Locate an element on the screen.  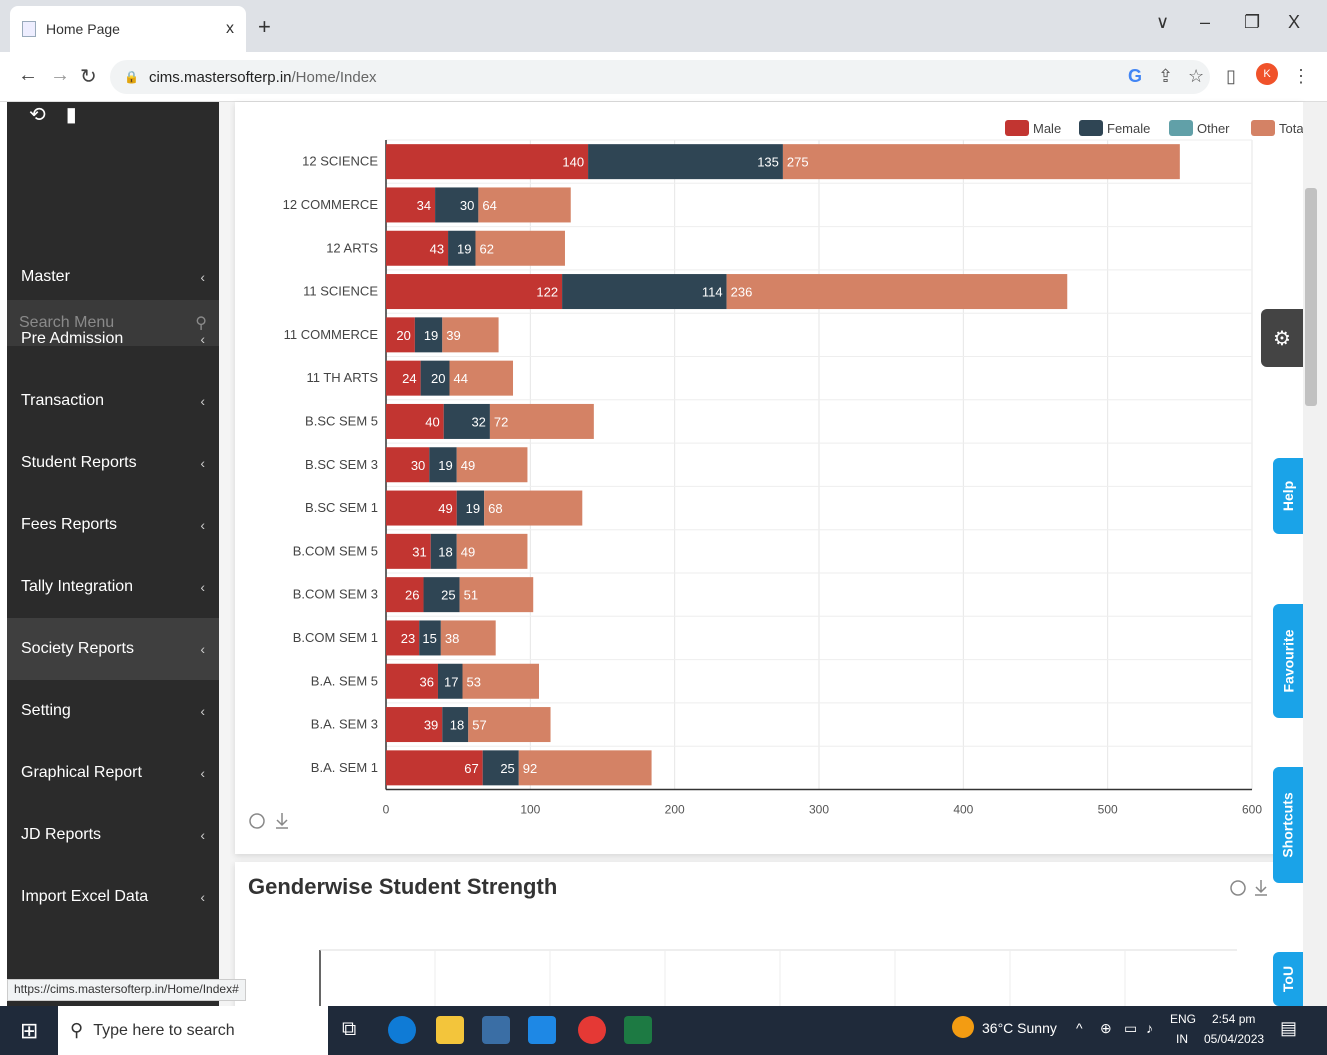
edge-icon is located at coordinates (402, 1030).